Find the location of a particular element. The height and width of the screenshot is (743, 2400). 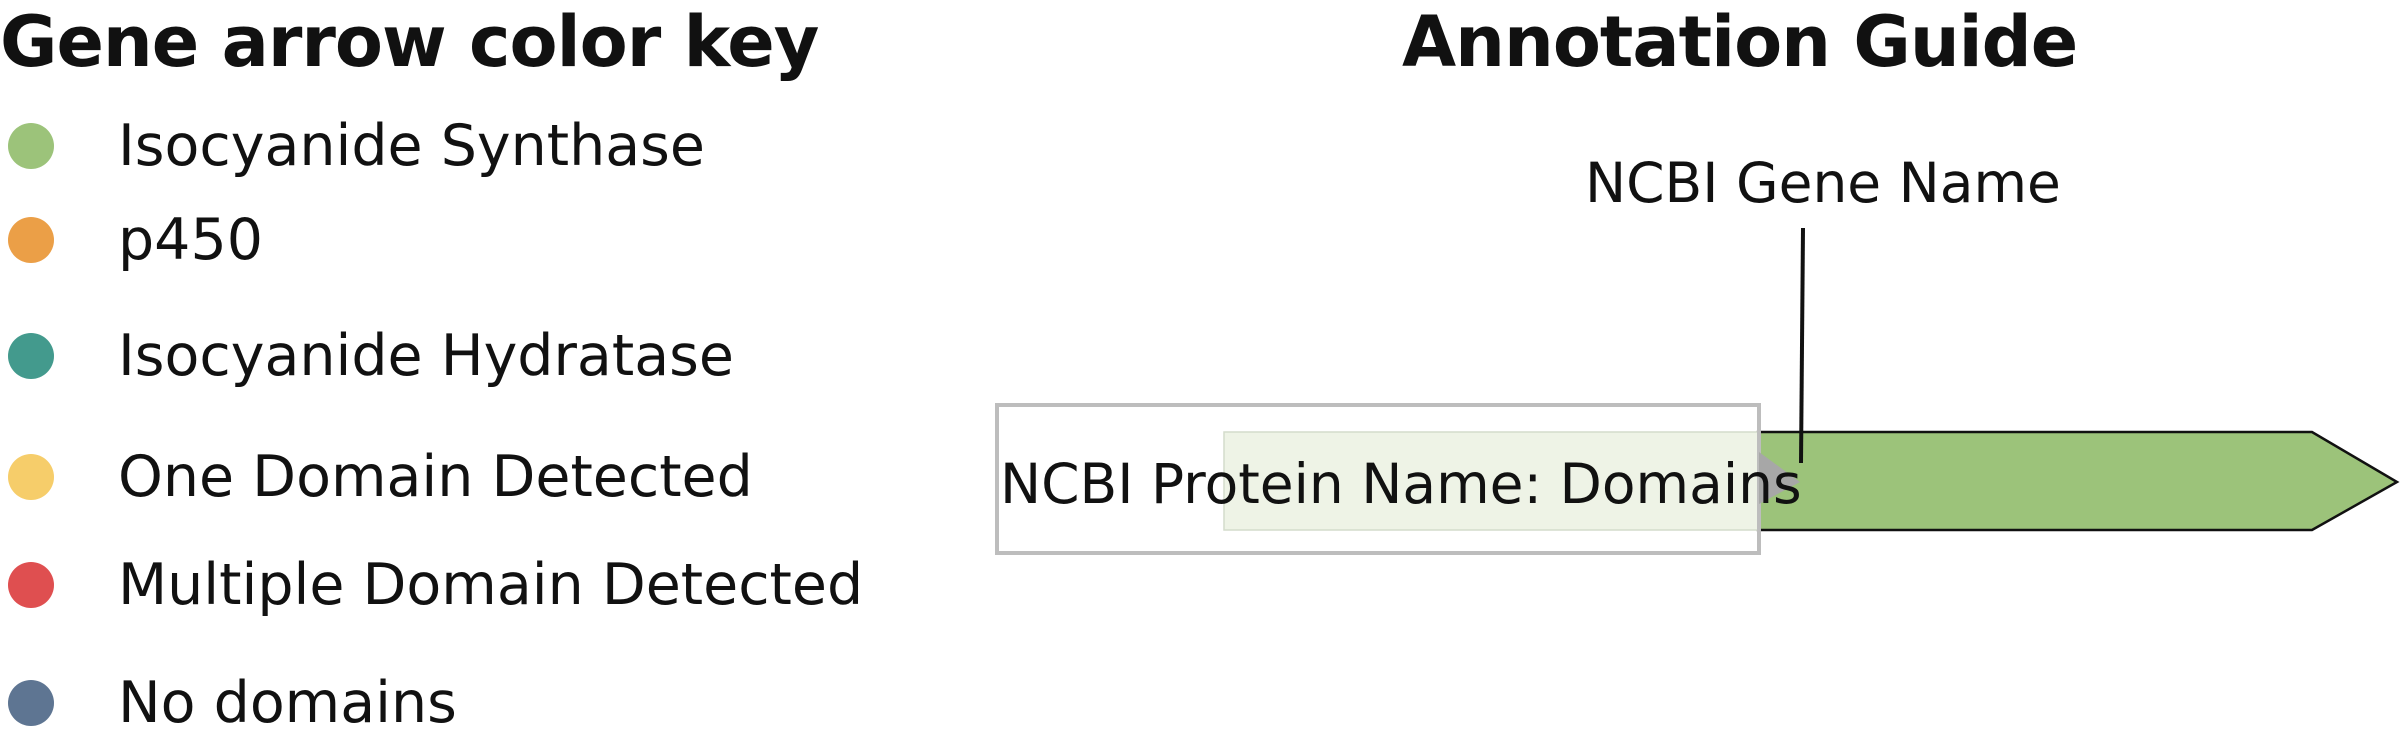

gene-arrow is located at coordinates (2078, 481).